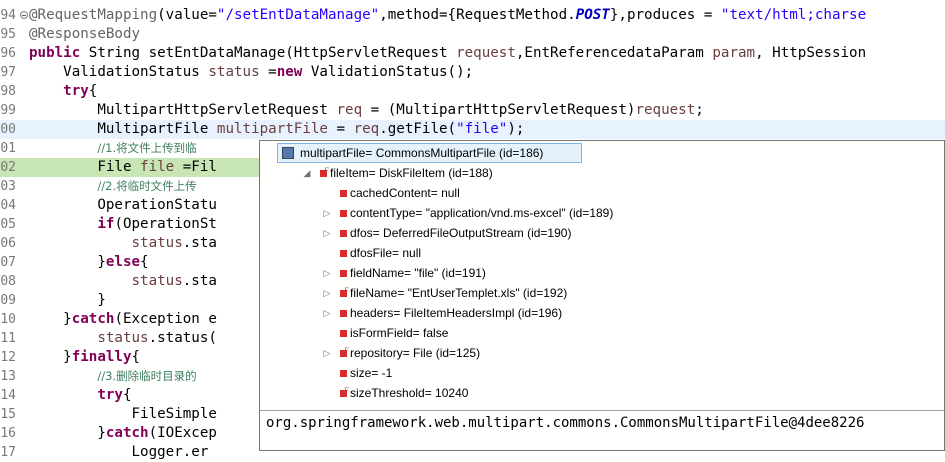 This screenshot has width=945, height=462. Describe the element at coordinates (8, 224) in the screenshot. I see `line-number: 05` at that location.